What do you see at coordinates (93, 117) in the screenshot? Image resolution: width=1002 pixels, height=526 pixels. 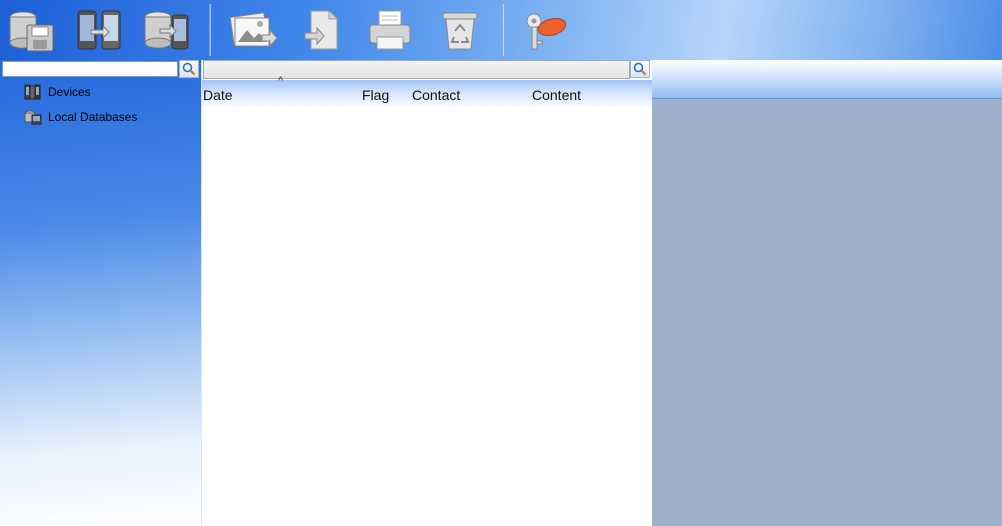 I see `tree-item-label: Local Databases` at bounding box center [93, 117].